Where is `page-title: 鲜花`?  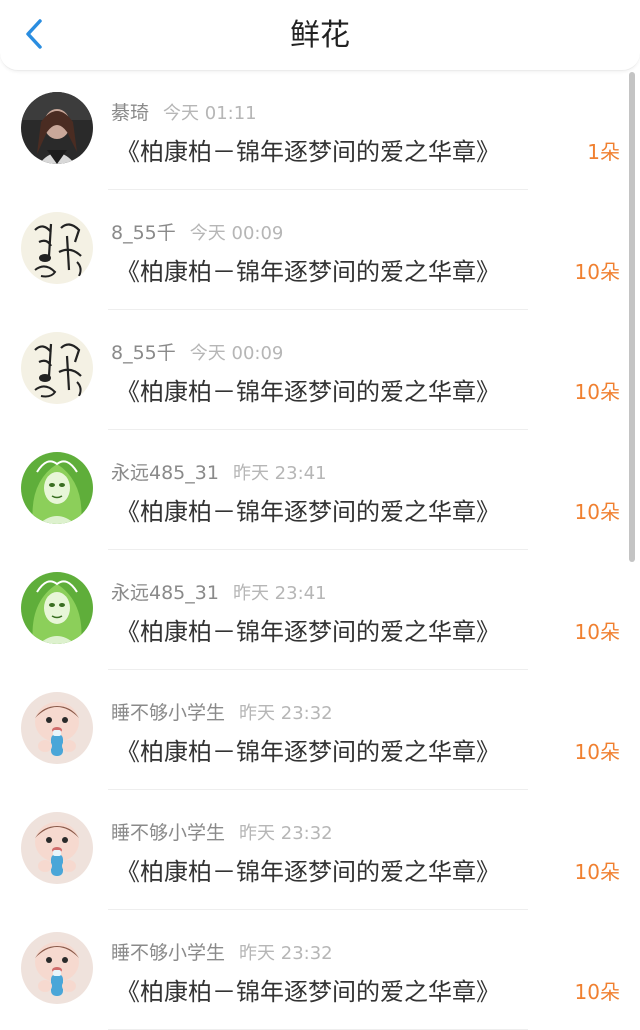
page-title: 鲜花 is located at coordinates (320, 35).